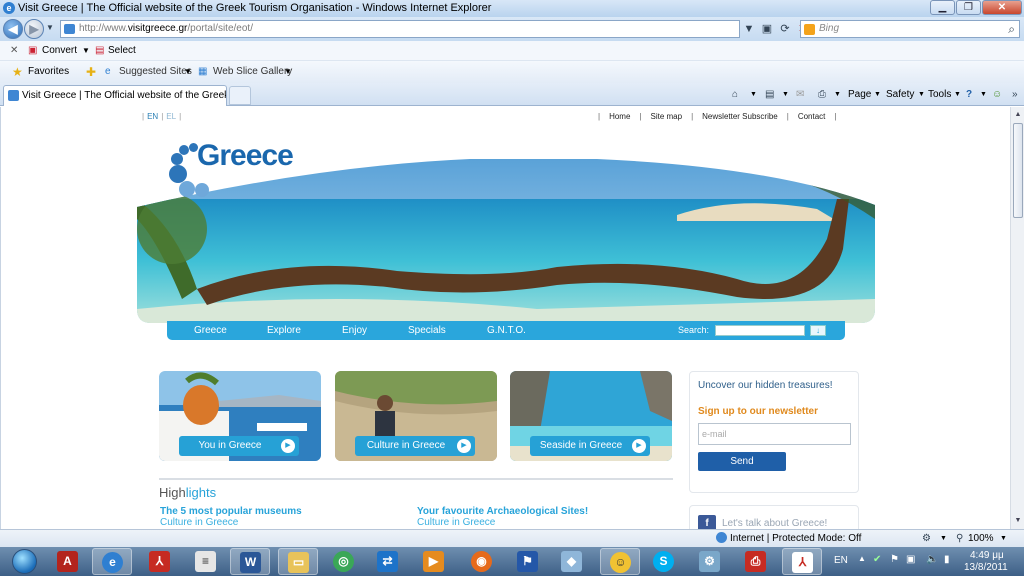 The width and height of the screenshot is (1024, 576). Describe the element at coordinates (210, 330) in the screenshot. I see `menu-greece: Greece` at that location.